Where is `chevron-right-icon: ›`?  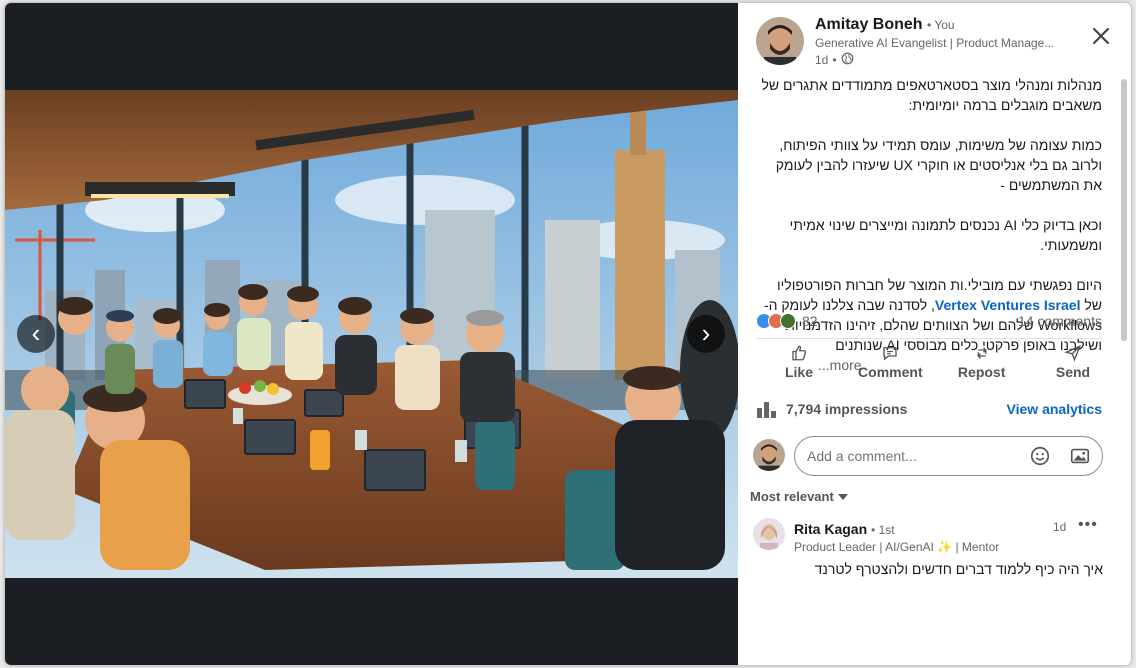
chevron-right-icon: › is located at coordinates (706, 333).